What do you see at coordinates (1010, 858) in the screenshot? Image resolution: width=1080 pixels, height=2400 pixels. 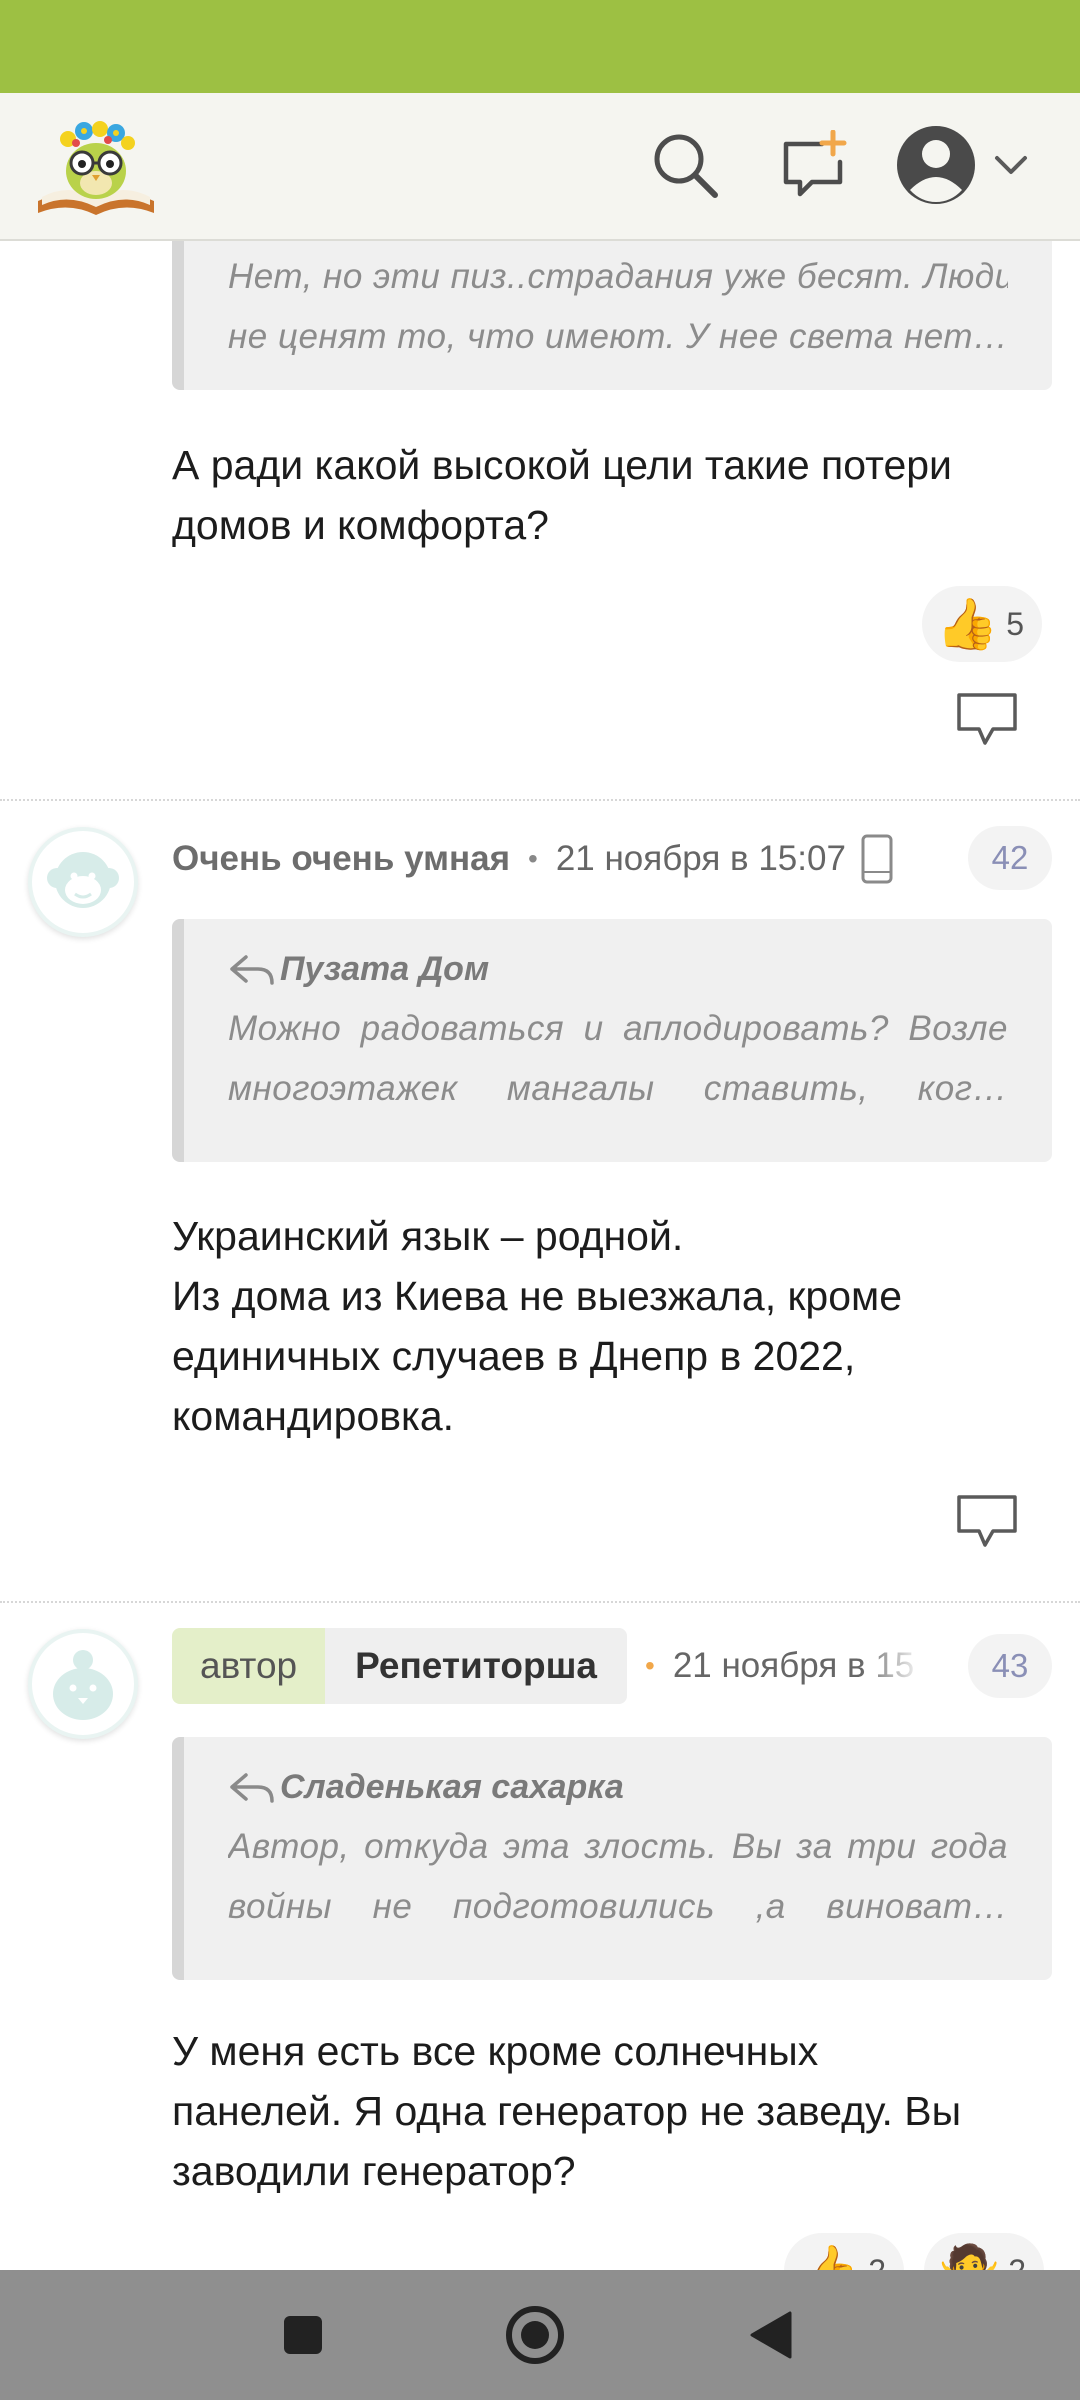 I see `comment-number: 42` at bounding box center [1010, 858].